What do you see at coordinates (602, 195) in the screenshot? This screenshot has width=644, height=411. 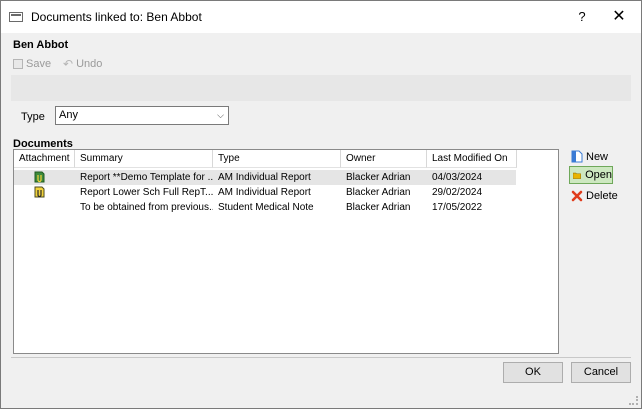 I see `delete-label: Delete` at bounding box center [602, 195].